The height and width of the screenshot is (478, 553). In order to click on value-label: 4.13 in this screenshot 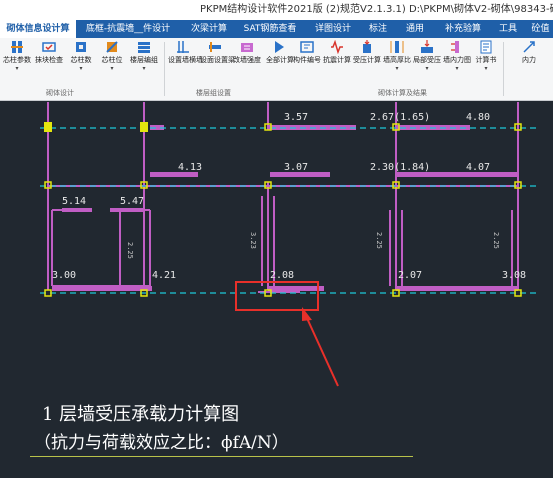, I will do `click(190, 167)`.